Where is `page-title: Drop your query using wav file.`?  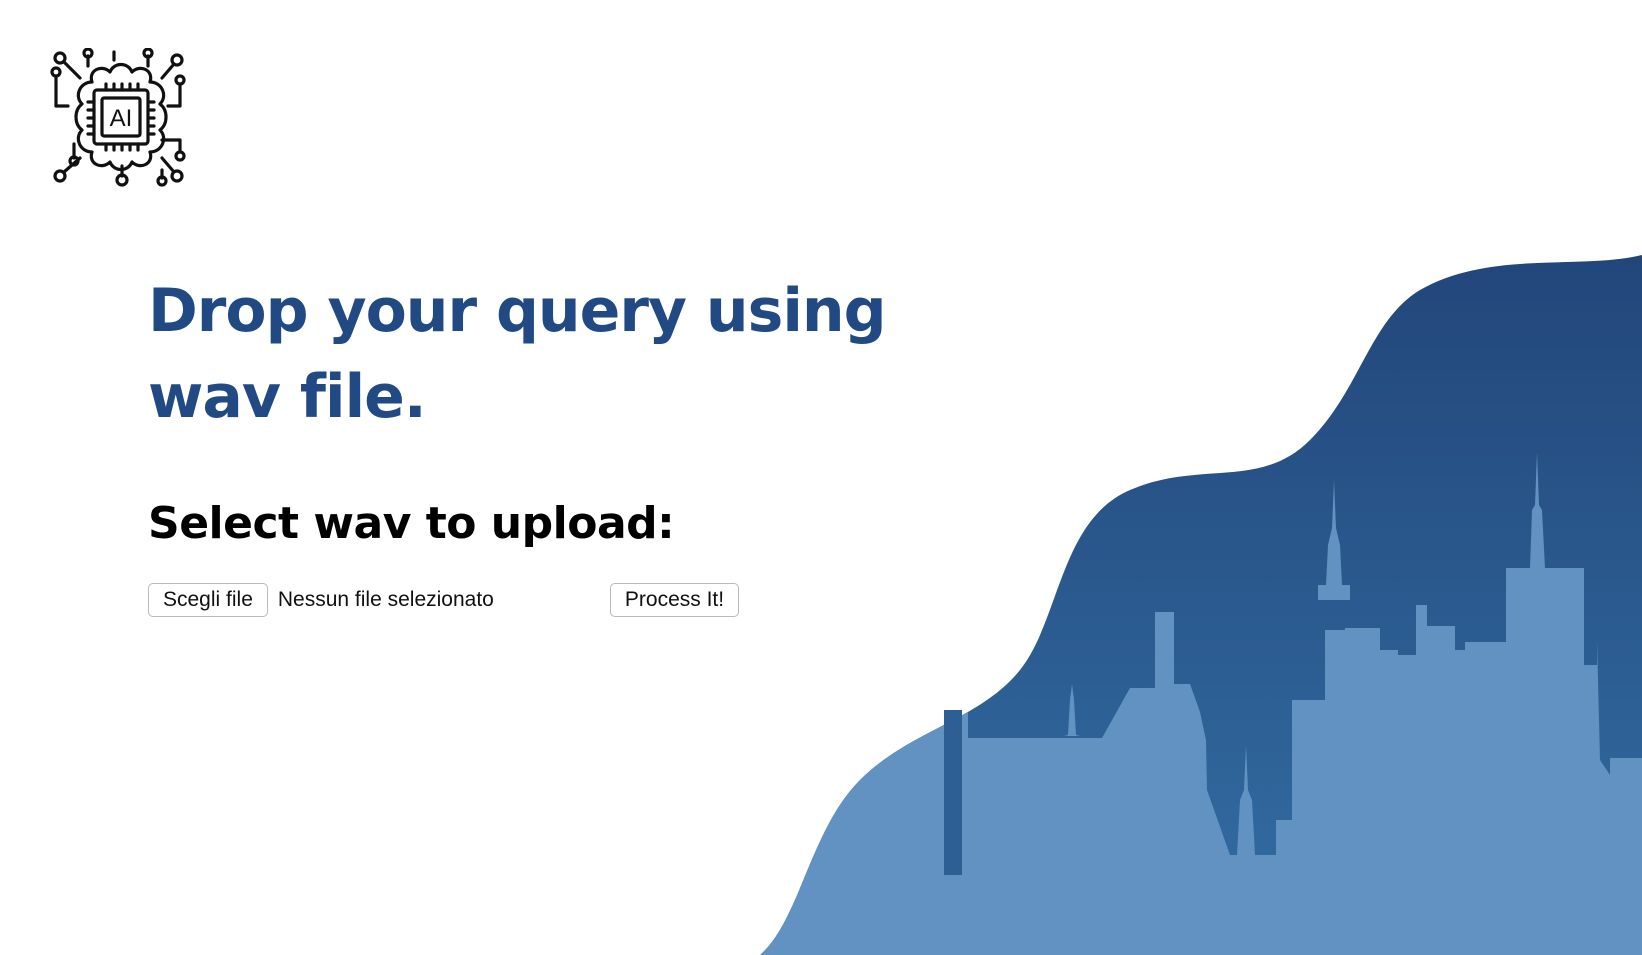
page-title: Drop your query using wav file. is located at coordinates (528, 354).